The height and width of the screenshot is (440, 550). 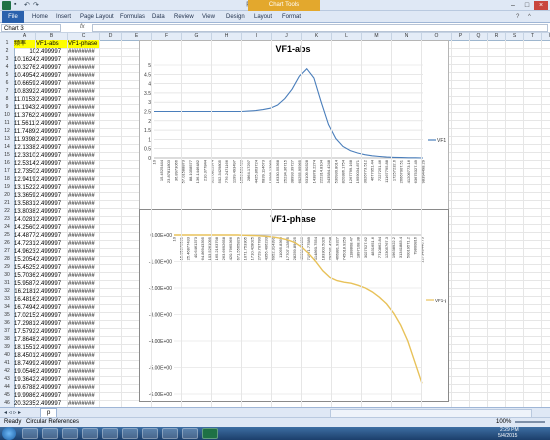 What do you see at coordinates (515, 36) in the screenshot?
I see `column-header-S: S` at bounding box center [515, 36].